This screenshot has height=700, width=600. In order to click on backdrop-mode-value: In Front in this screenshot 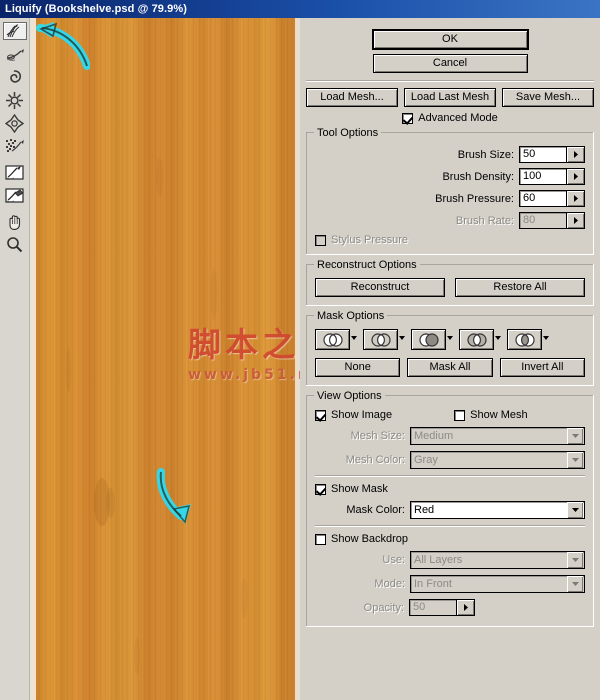, I will do `click(433, 584)`.